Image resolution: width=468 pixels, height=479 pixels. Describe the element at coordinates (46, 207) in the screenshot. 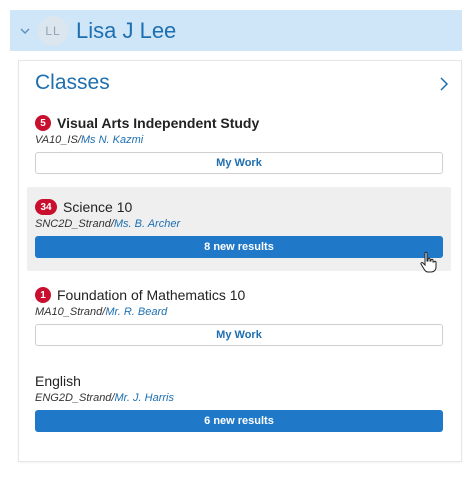

I see `notification-badge: 34` at that location.